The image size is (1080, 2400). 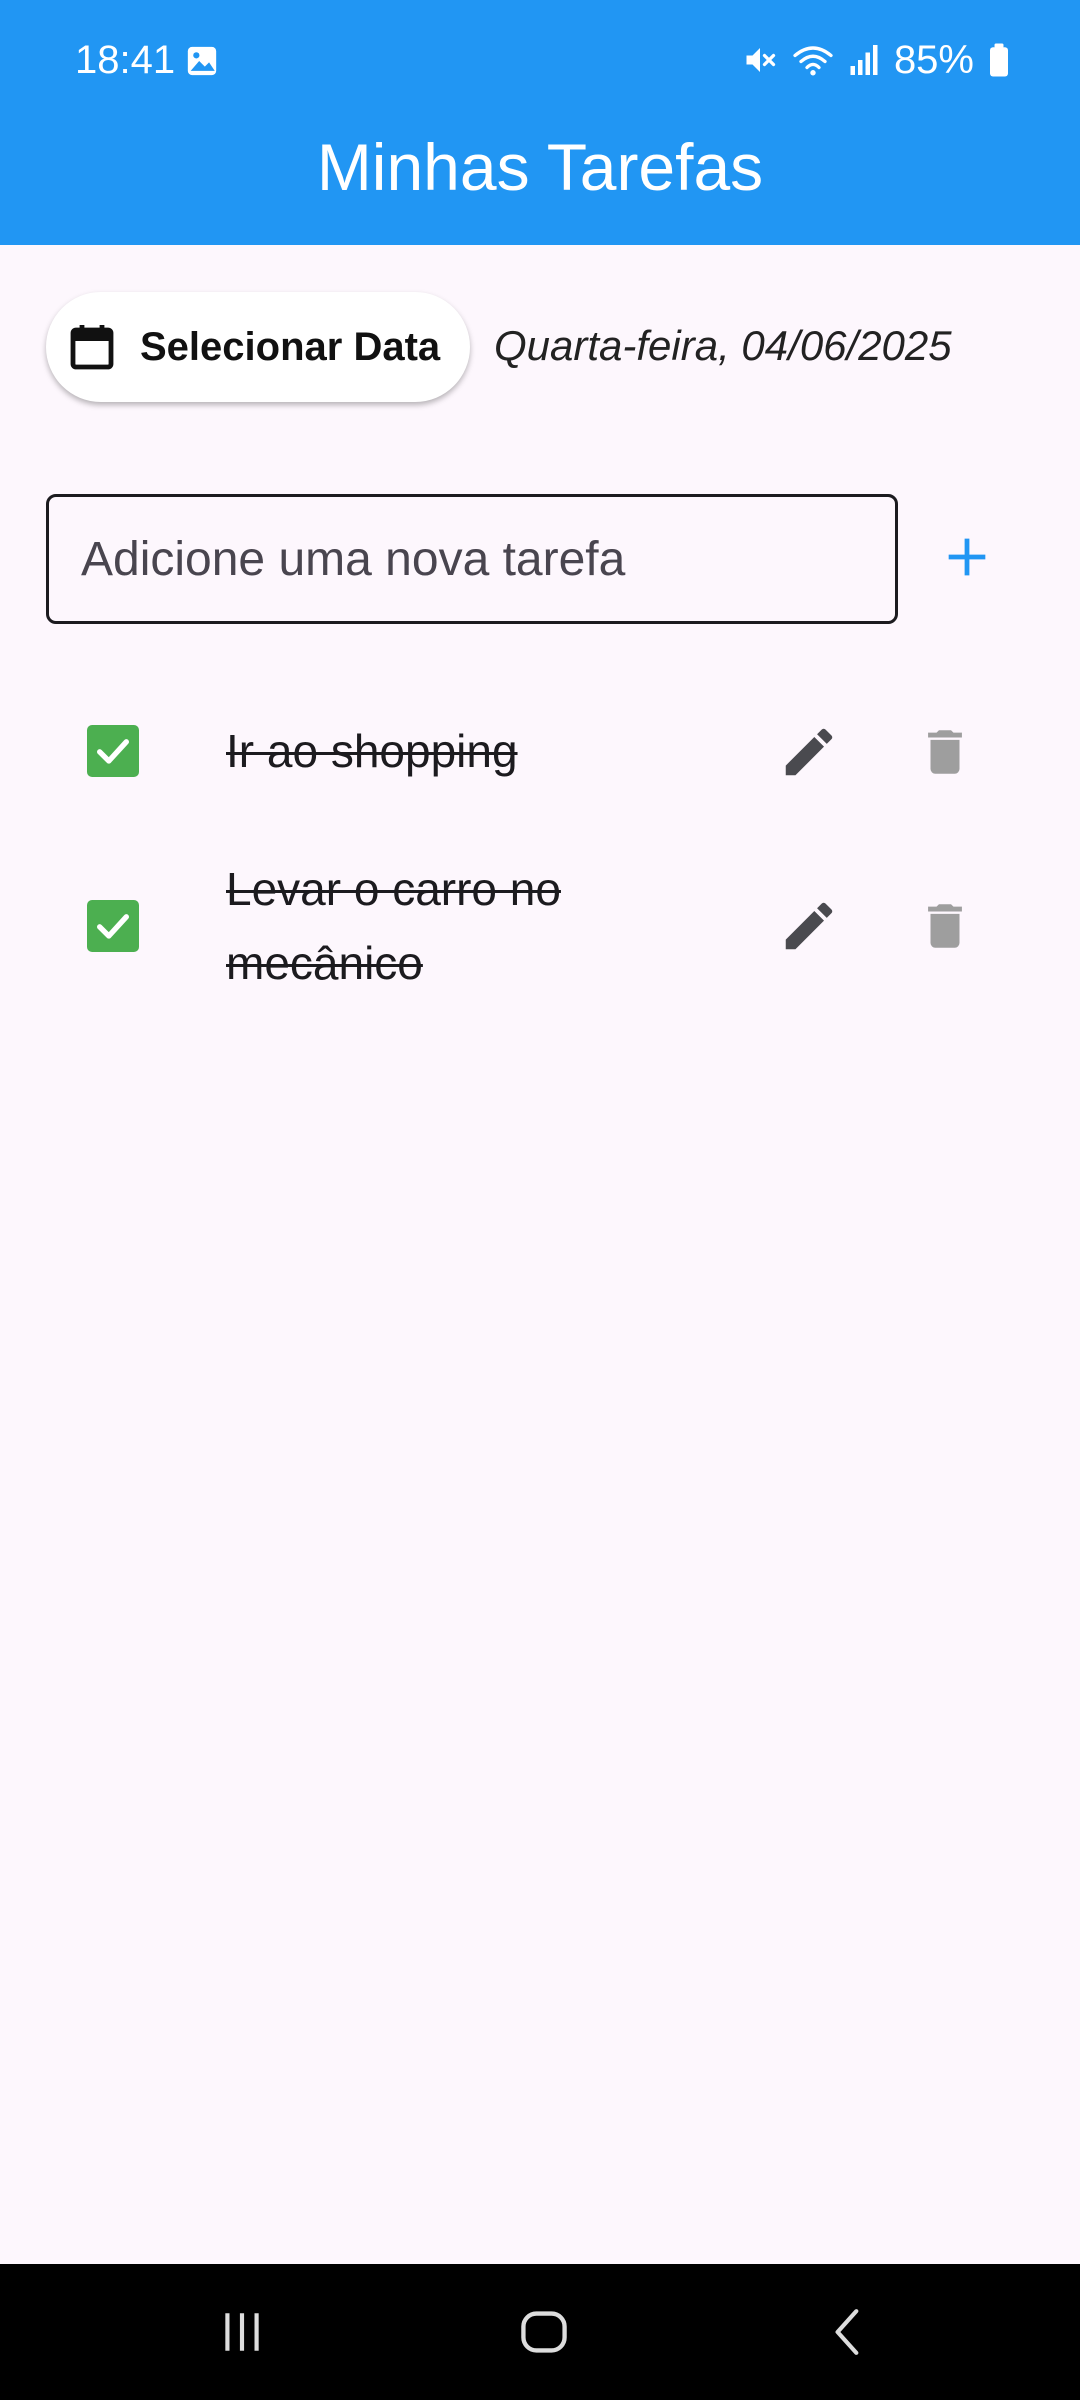 What do you see at coordinates (92, 347) in the screenshot?
I see `calendar-icon` at bounding box center [92, 347].